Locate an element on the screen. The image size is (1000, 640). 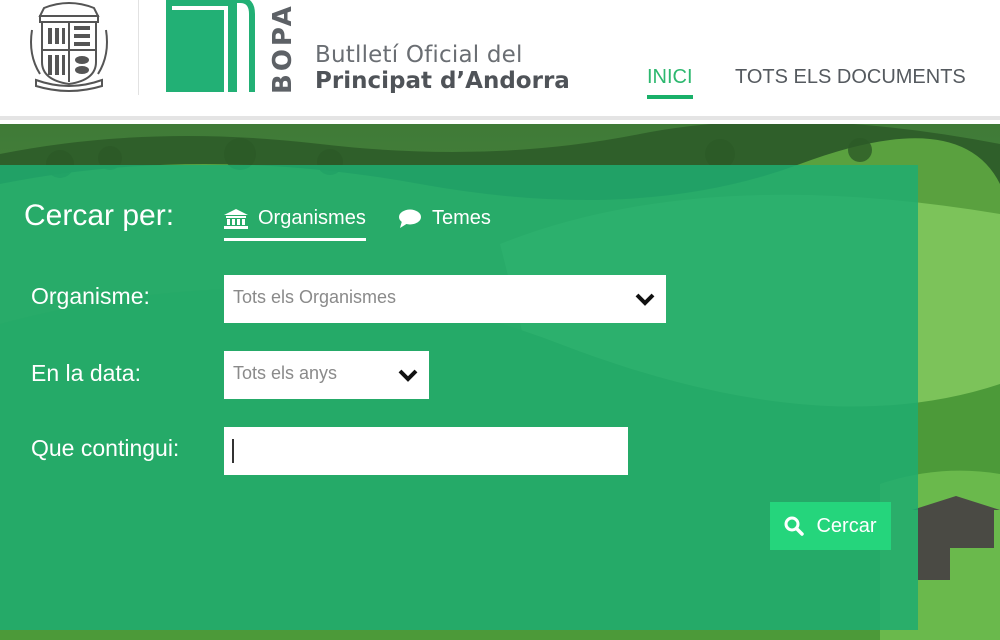
organisme-label: Organisme: is located at coordinates (90, 296).